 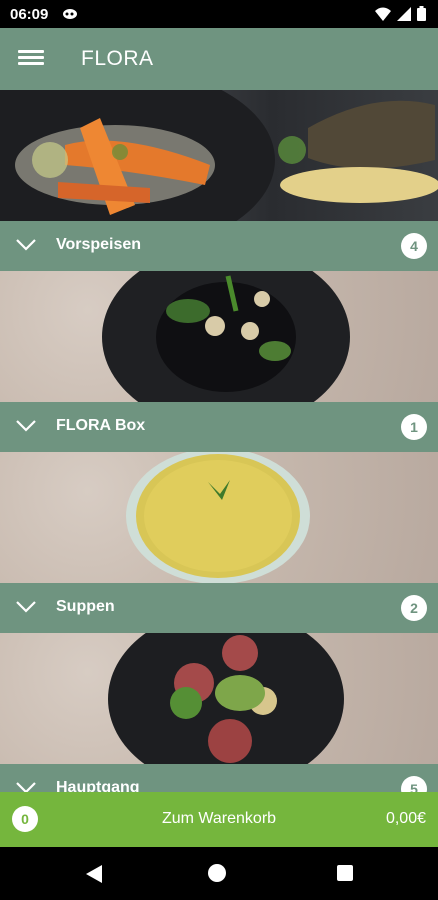 I want to click on system-nav-bar, so click(x=219, y=873).